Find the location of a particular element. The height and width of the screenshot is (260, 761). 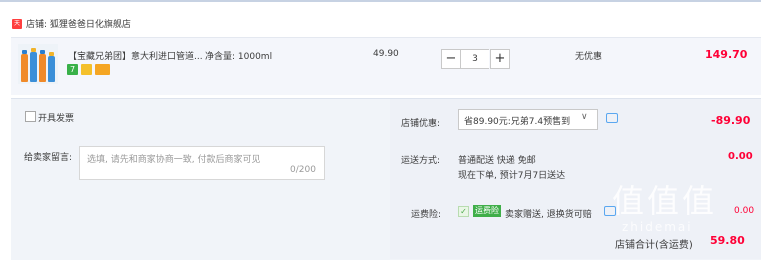

shipping-label: 运送方式: is located at coordinates (421, 161).